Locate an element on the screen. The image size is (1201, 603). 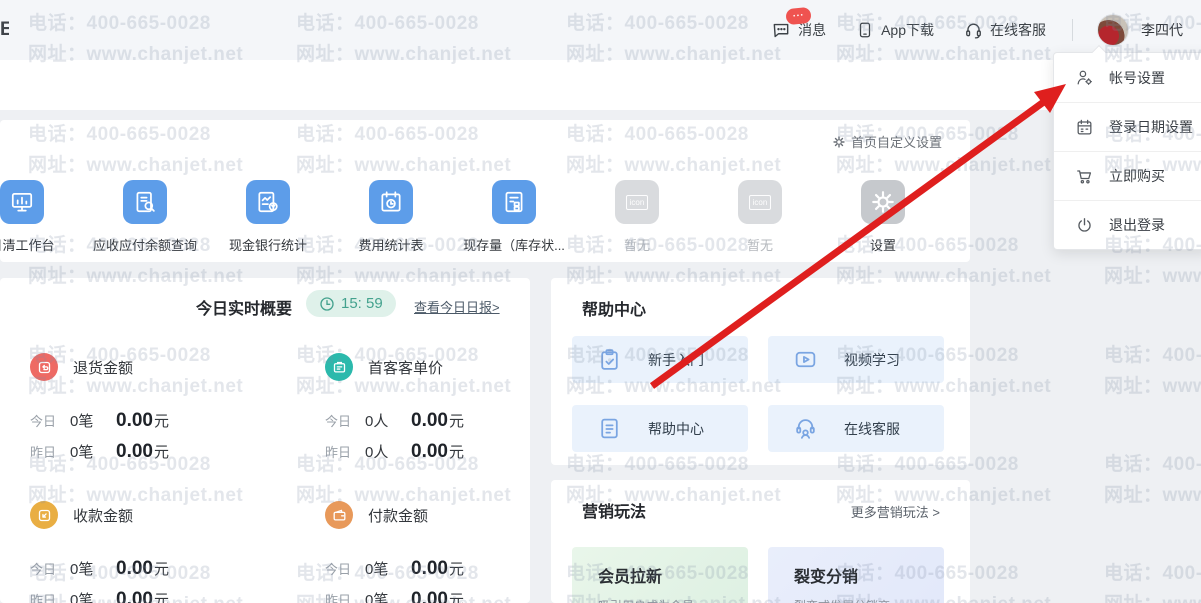
user-avatar is located at coordinates (1113, 30).